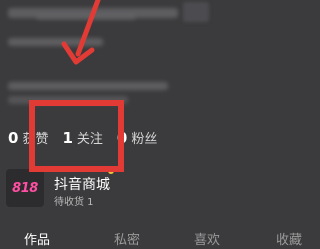  What do you see at coordinates (86, 17) in the screenshot?
I see `blurred-text` at bounding box center [86, 17].